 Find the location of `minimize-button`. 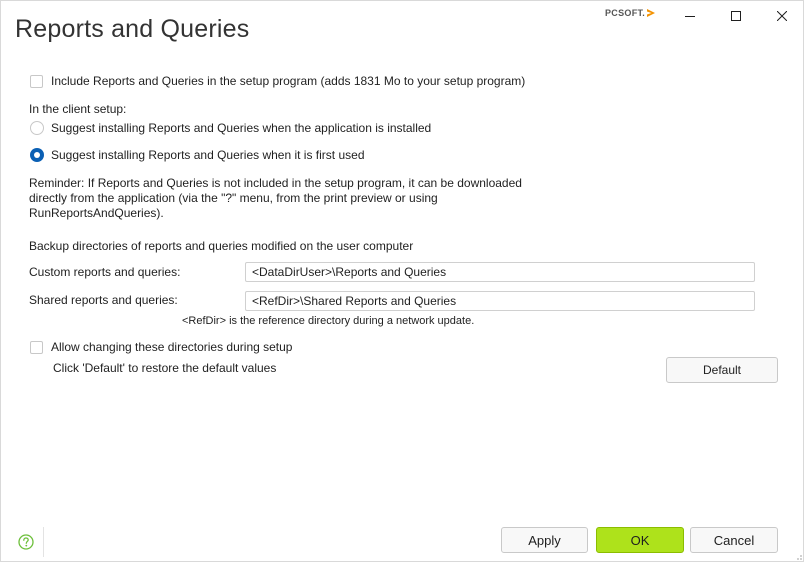

minimize-button is located at coordinates (690, 16).